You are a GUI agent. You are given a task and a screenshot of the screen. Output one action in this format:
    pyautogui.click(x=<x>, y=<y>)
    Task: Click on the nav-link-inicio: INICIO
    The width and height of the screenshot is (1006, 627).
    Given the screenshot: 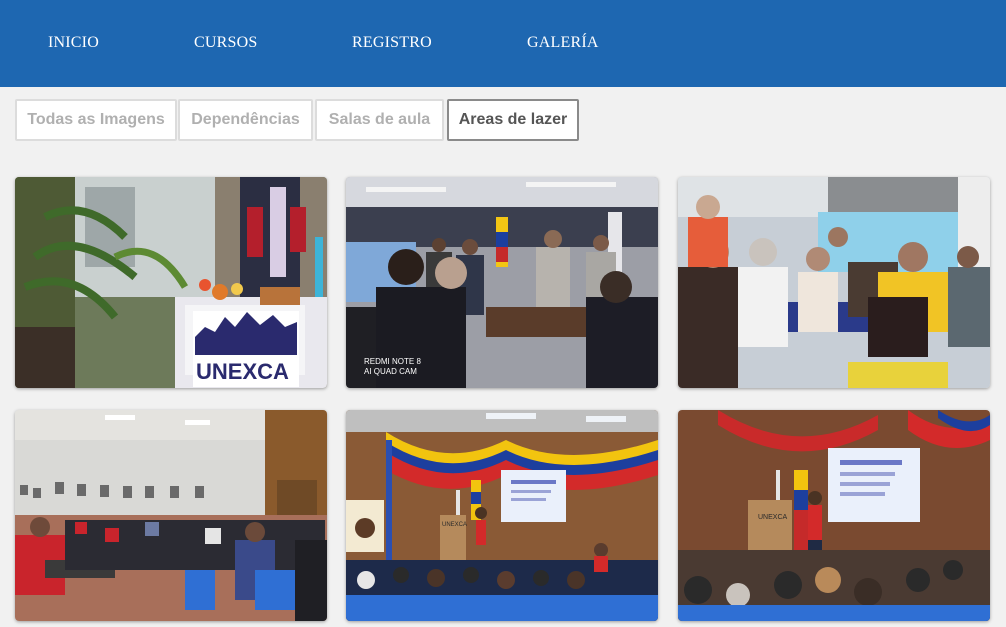 What is the action you would take?
    pyautogui.click(x=73, y=43)
    